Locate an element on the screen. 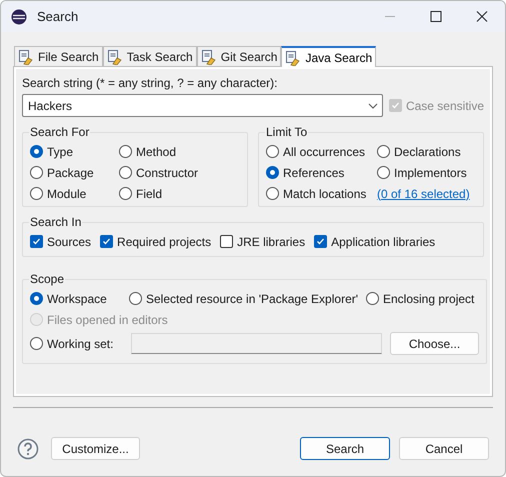  radio-option: Type is located at coordinates (74, 151).